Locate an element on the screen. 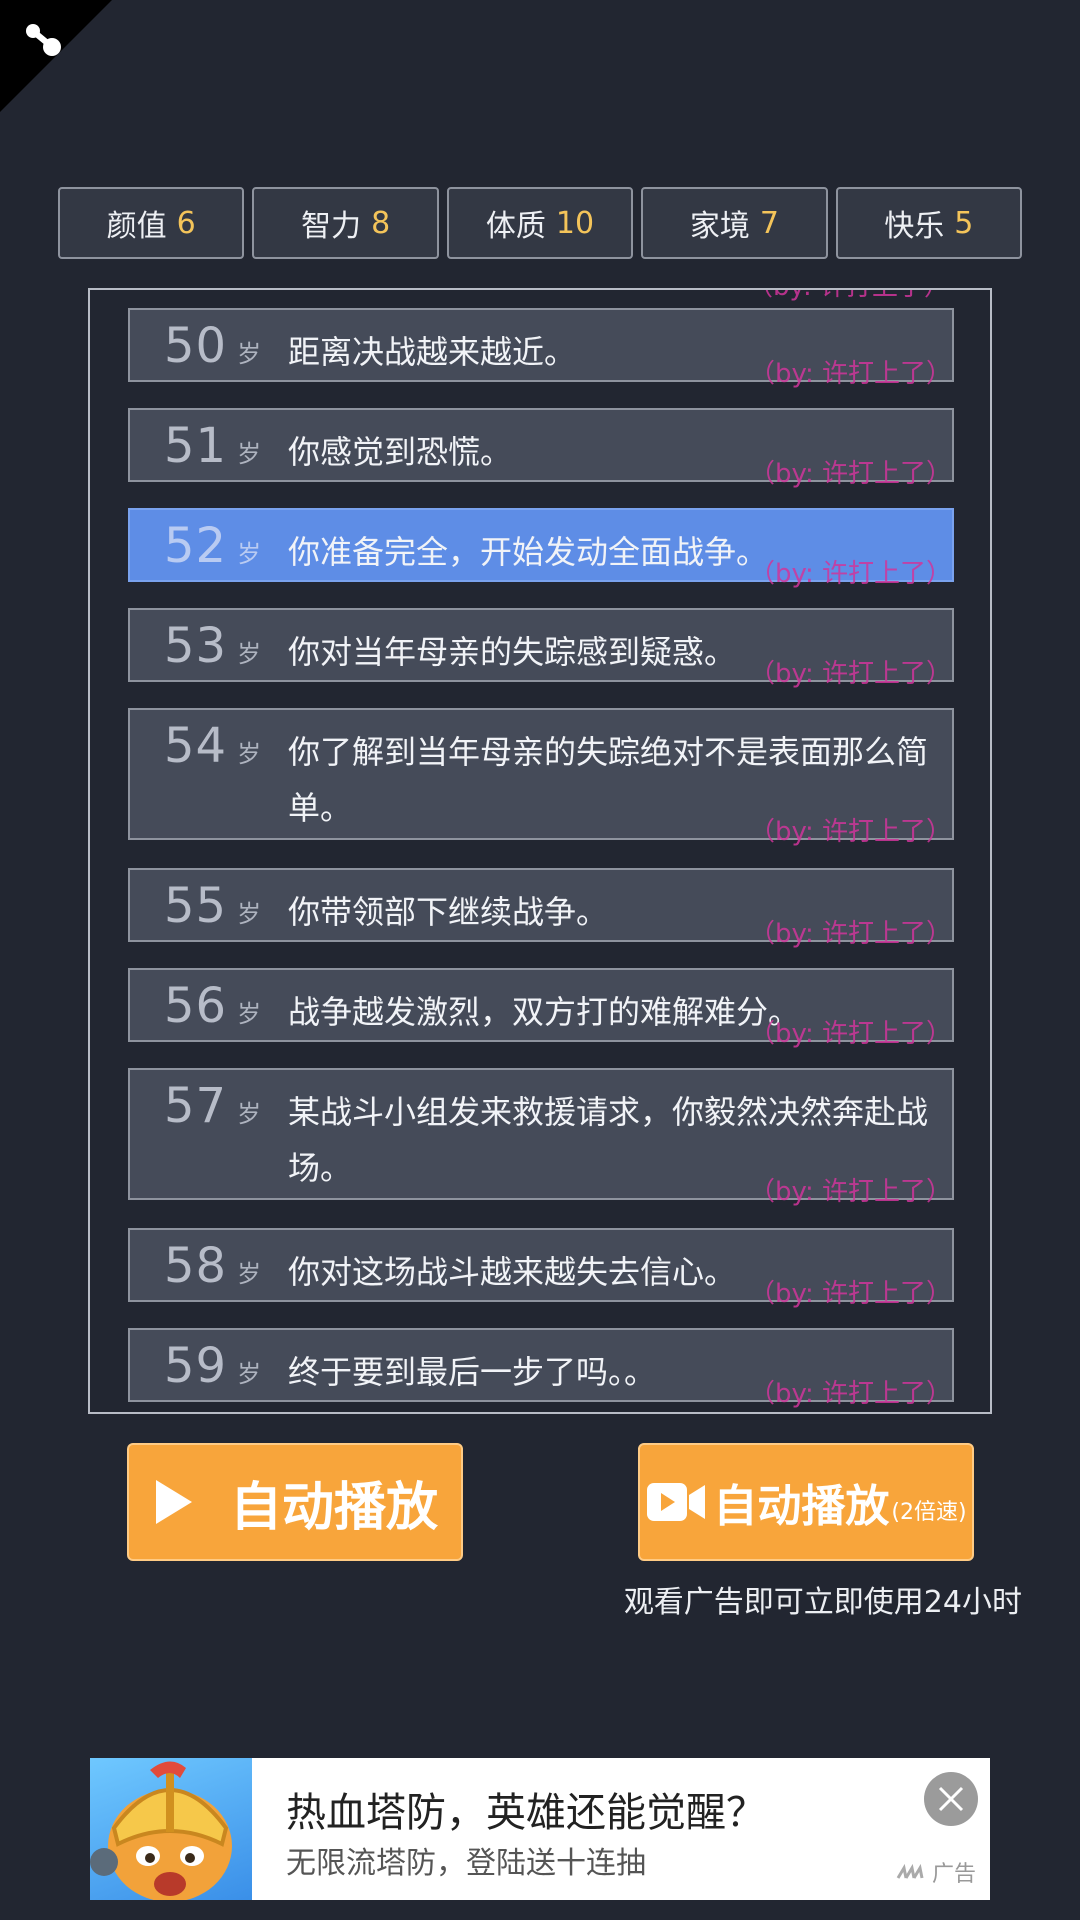 This screenshot has height=1920, width=1080. ad-network-logo-icon is located at coordinates (910, 1871).